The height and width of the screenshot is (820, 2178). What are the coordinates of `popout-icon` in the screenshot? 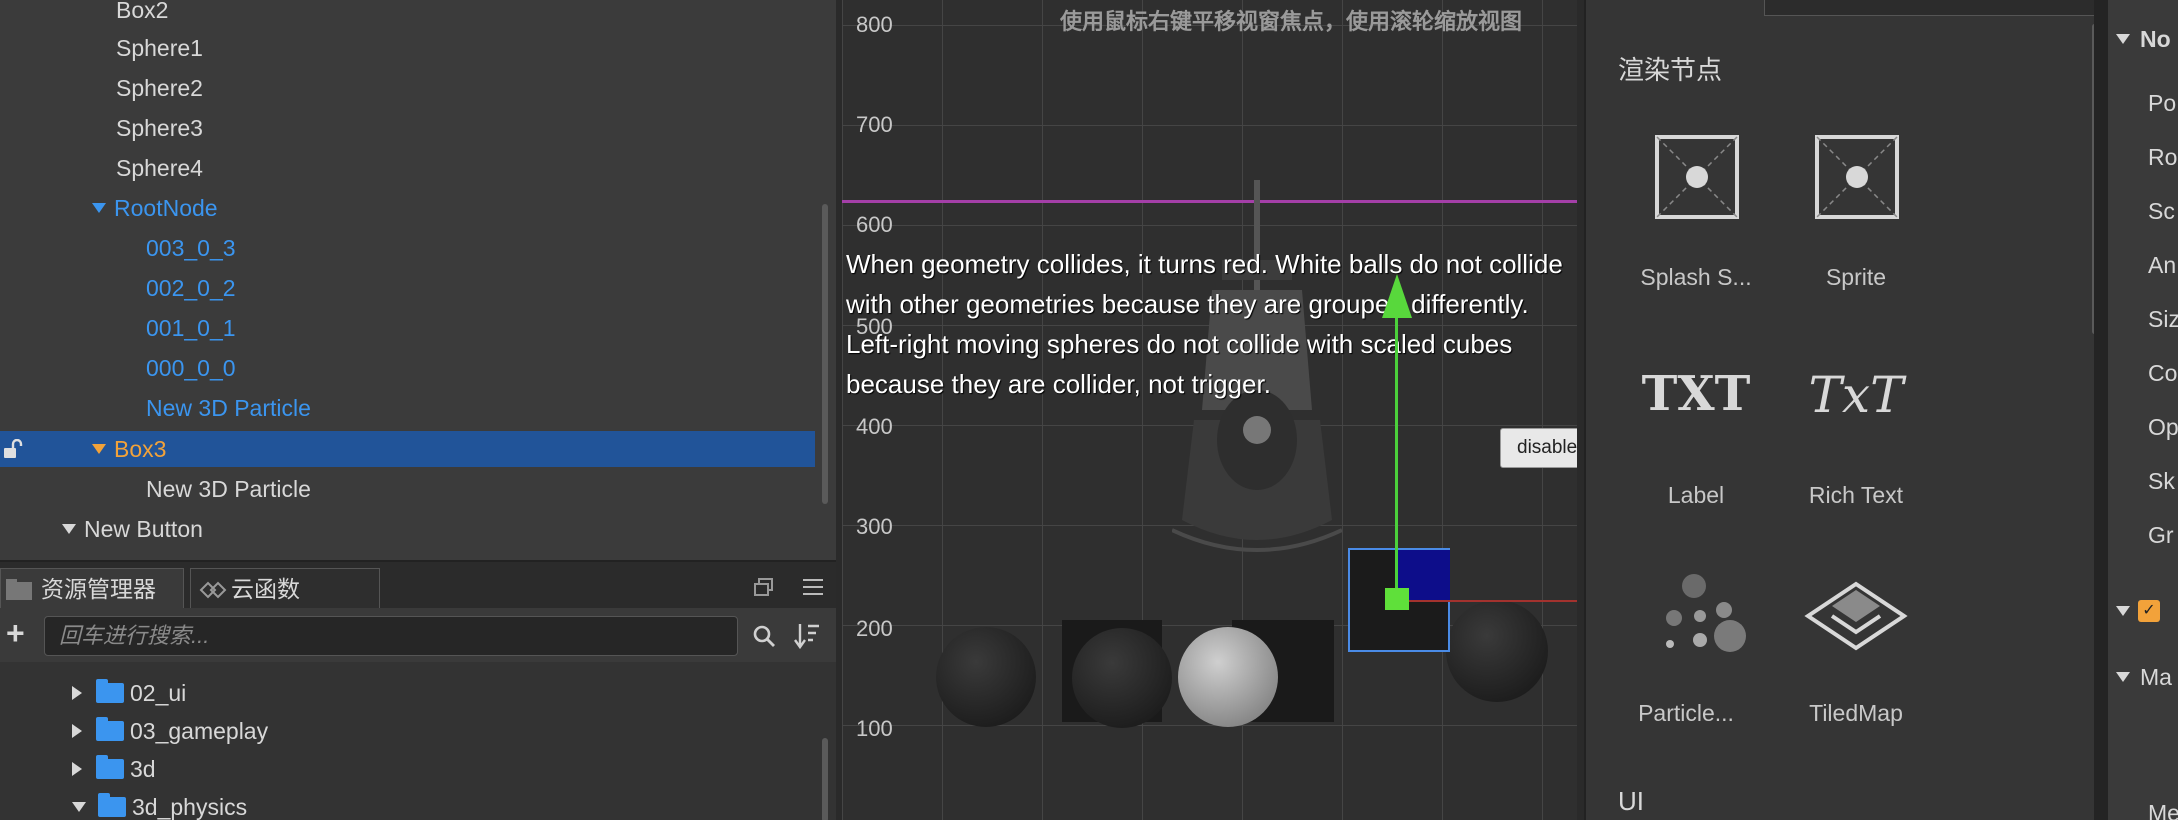 It's located at (764, 587).